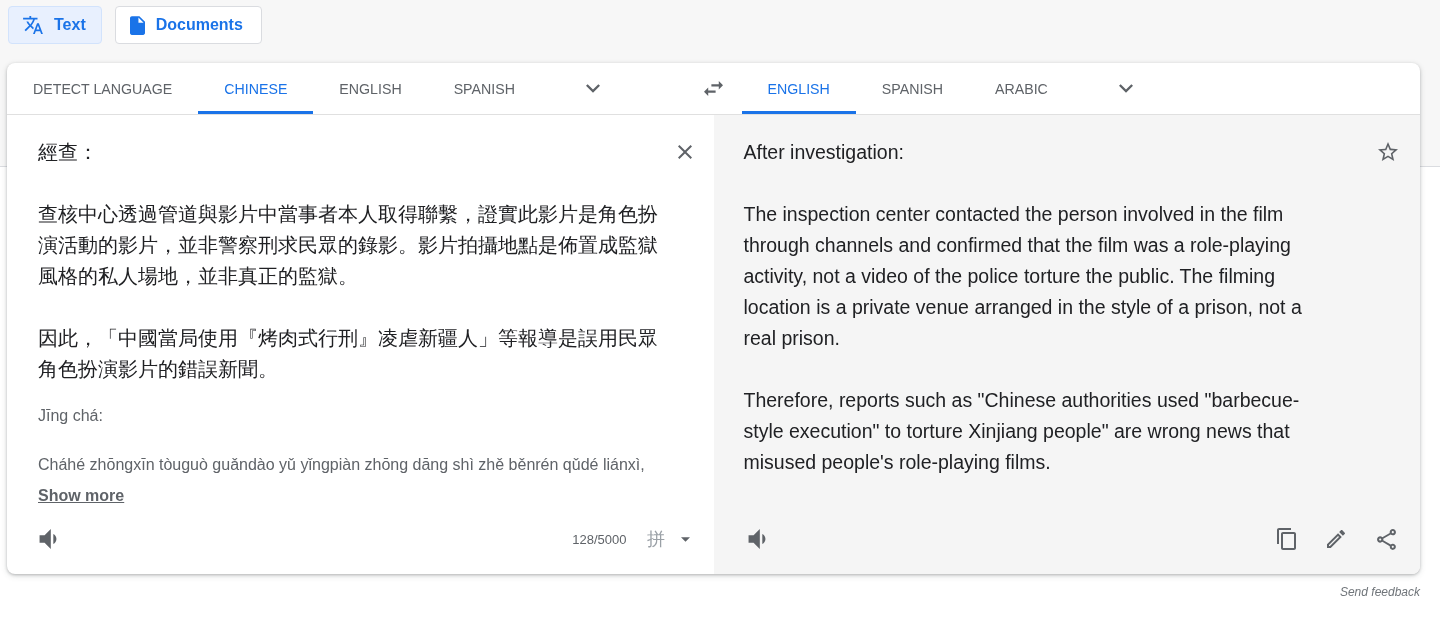 The width and height of the screenshot is (1440, 621). Describe the element at coordinates (81, 495) in the screenshot. I see `show-more-link: Show more` at that location.